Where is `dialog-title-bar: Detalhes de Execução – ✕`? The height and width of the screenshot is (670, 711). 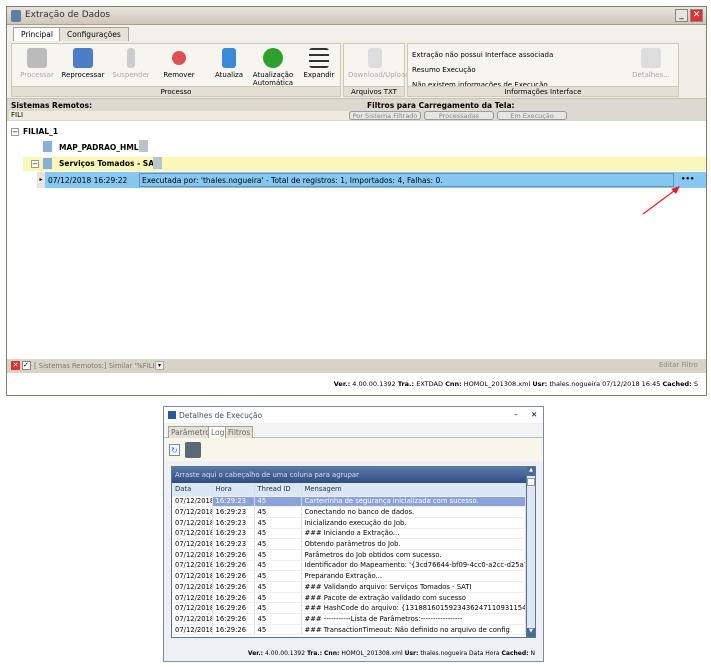 dialog-title-bar: Detalhes de Execução – ✕ is located at coordinates (353, 415).